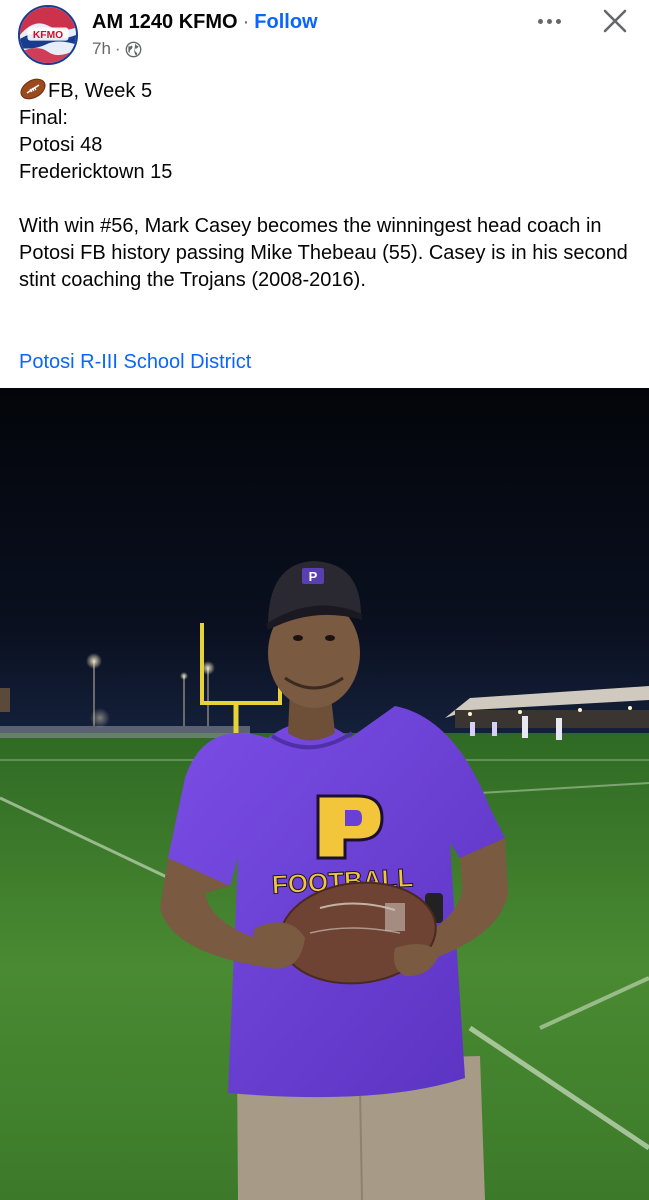 This screenshot has height=1200, width=649. Describe the element at coordinates (135, 362) in the screenshot. I see `tagged-page-link: Potosi R-III School District` at that location.